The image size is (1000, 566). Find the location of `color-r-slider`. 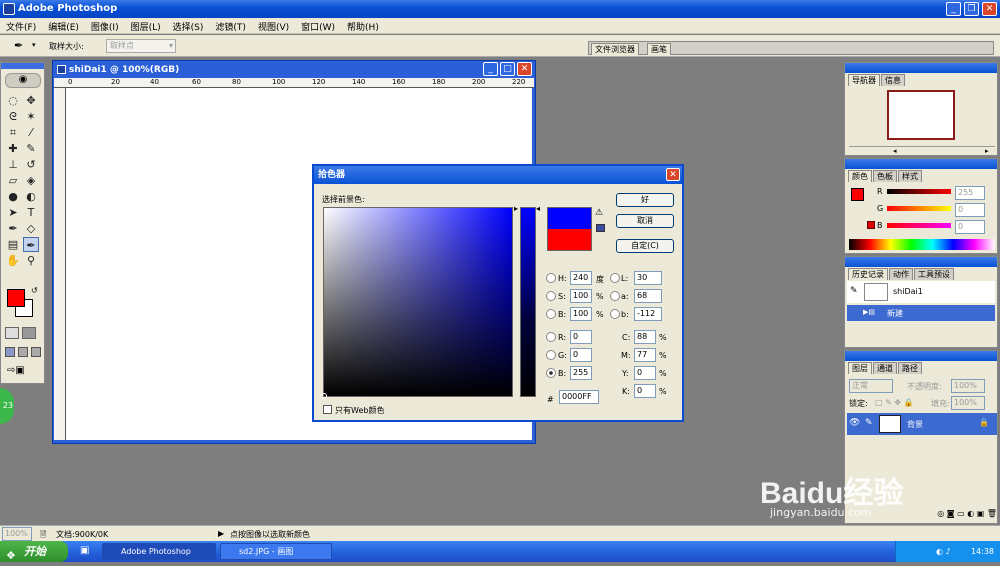

color-r-slider is located at coordinates (919, 191).